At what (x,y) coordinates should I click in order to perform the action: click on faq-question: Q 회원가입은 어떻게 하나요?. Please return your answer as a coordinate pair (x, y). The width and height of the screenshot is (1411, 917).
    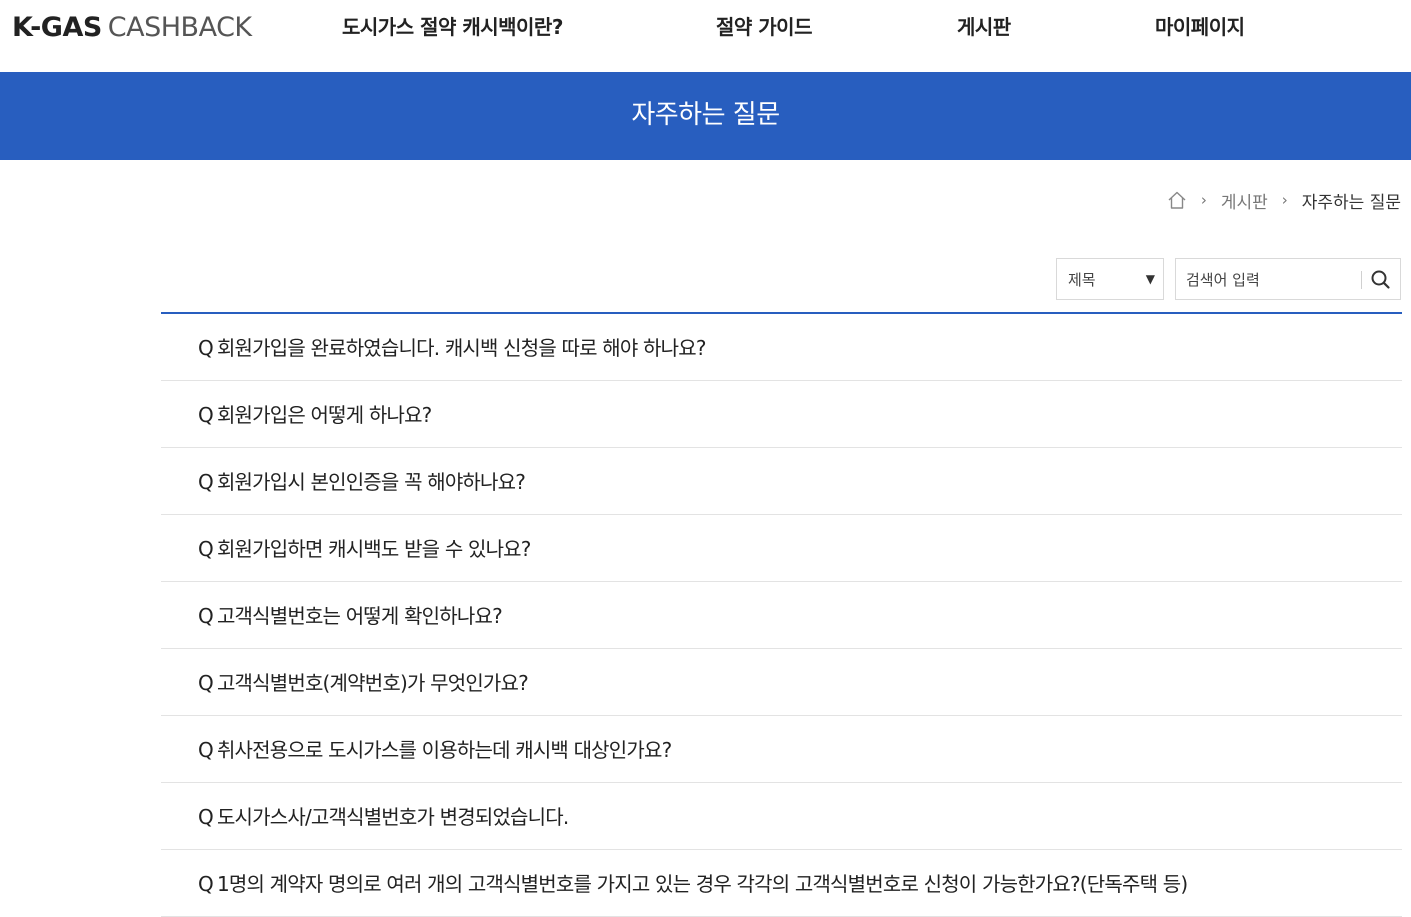
    Looking at the image, I should click on (315, 415).